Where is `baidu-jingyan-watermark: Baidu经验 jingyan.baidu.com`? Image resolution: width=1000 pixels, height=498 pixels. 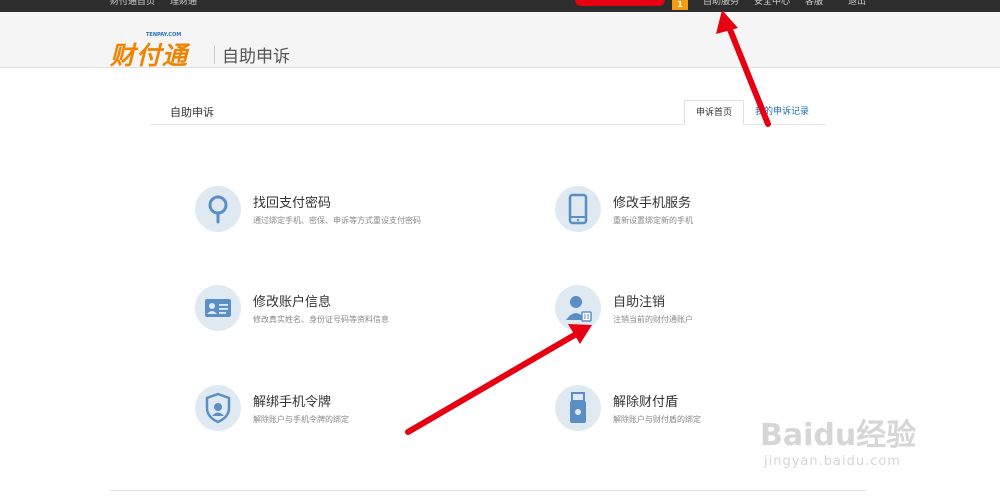 baidu-jingyan-watermark: Baidu经验 jingyan.baidu.com is located at coordinates (838, 439).